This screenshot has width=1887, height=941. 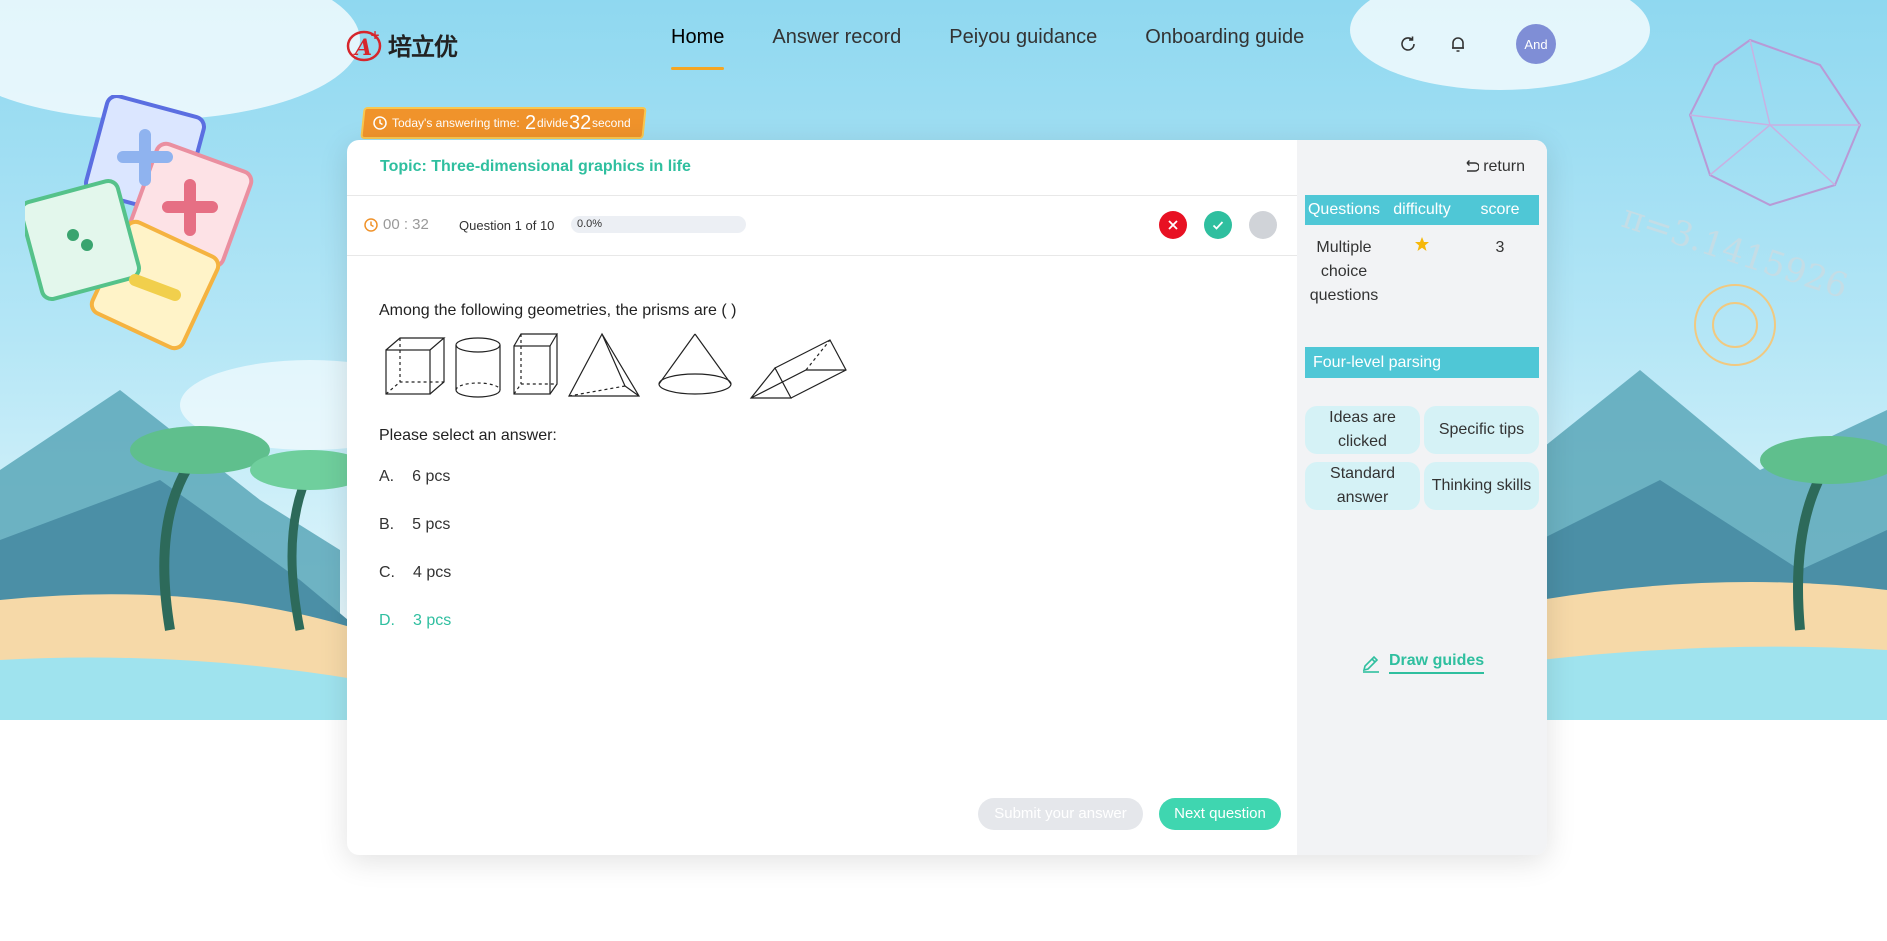 What do you see at coordinates (1370, 664) in the screenshot?
I see `pencil-icon` at bounding box center [1370, 664].